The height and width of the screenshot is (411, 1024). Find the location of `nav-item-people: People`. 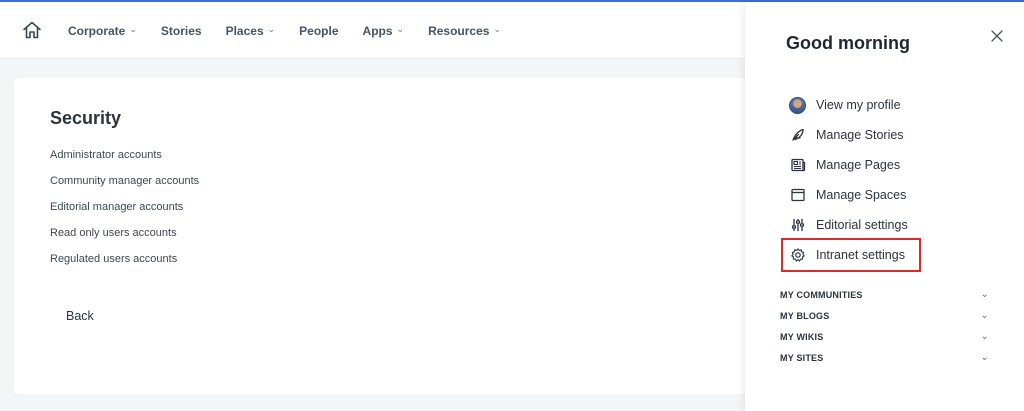

nav-item-people: People is located at coordinates (318, 31).